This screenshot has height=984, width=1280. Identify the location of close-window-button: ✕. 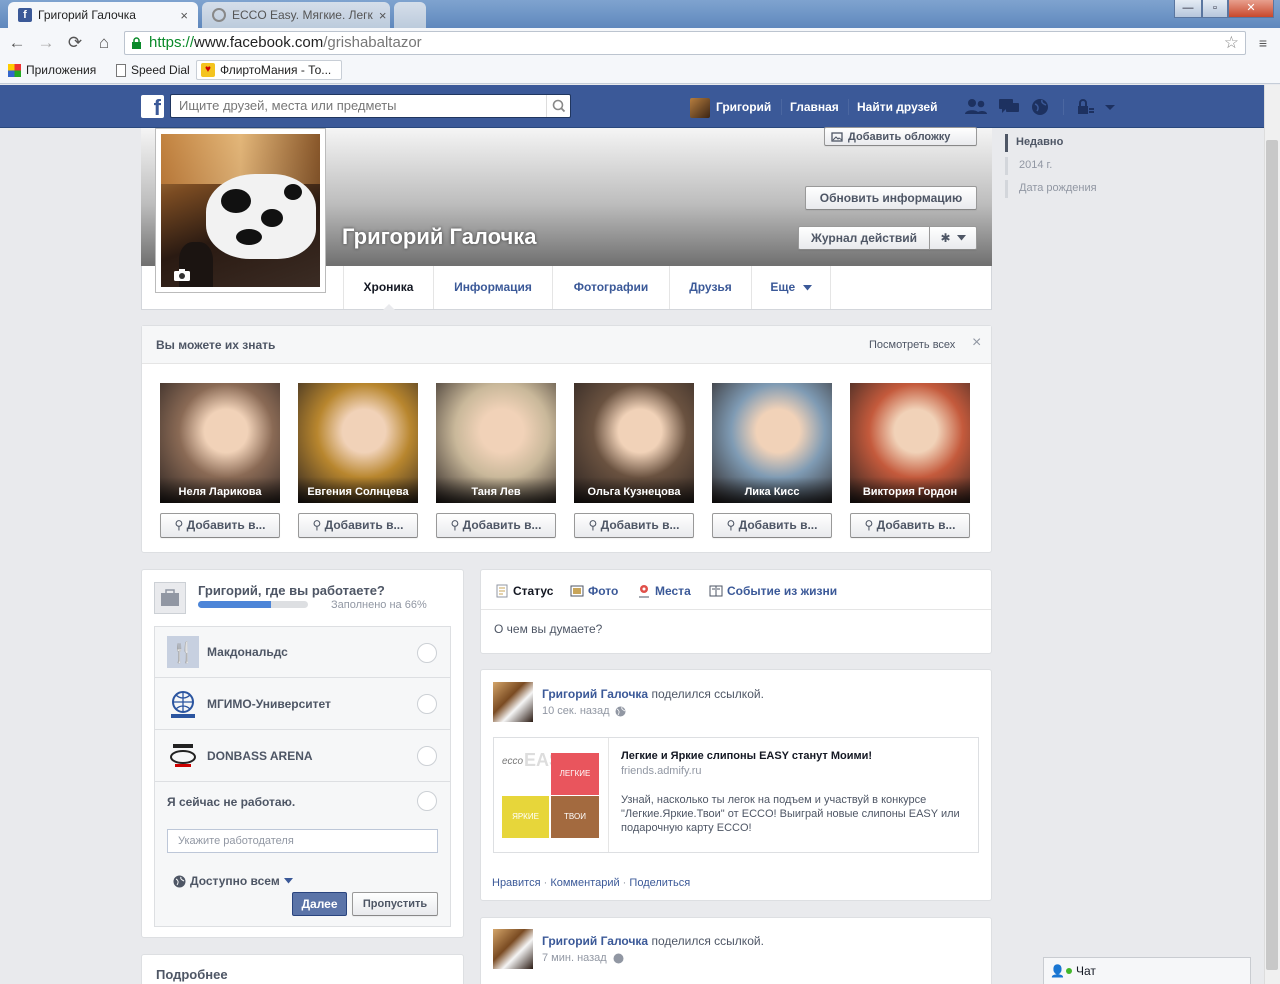
(1251, 9).